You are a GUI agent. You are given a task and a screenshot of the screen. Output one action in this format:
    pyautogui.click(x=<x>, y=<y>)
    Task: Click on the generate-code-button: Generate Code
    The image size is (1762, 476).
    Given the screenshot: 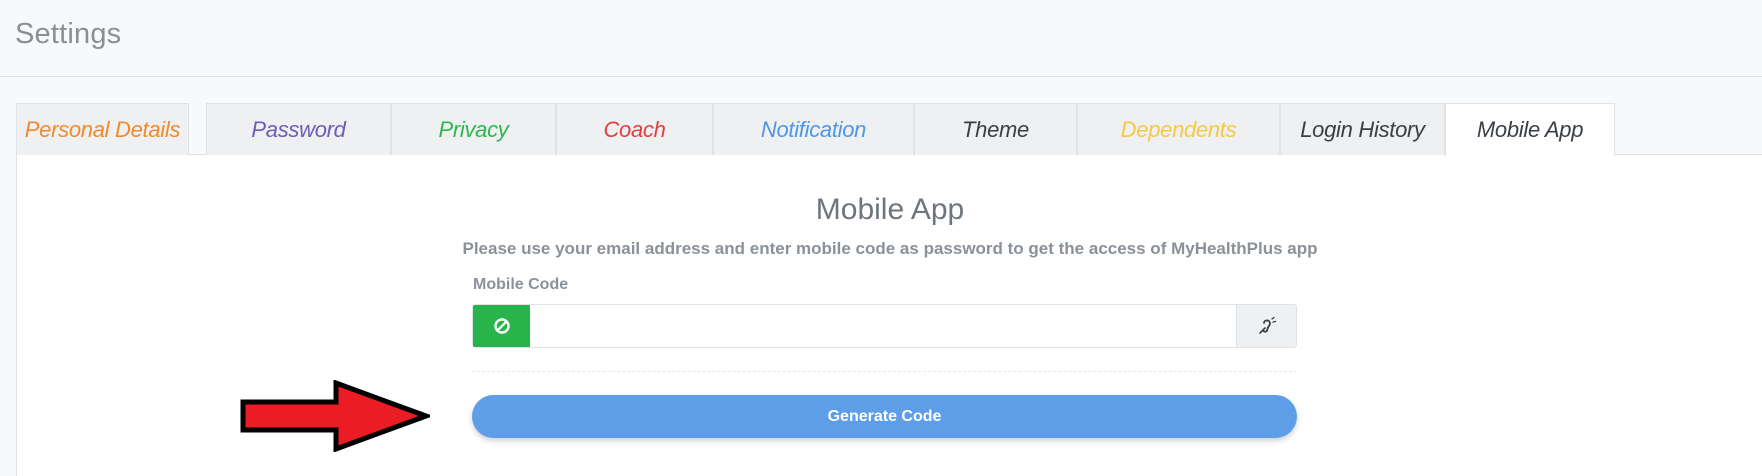 What is the action you would take?
    pyautogui.click(x=884, y=416)
    